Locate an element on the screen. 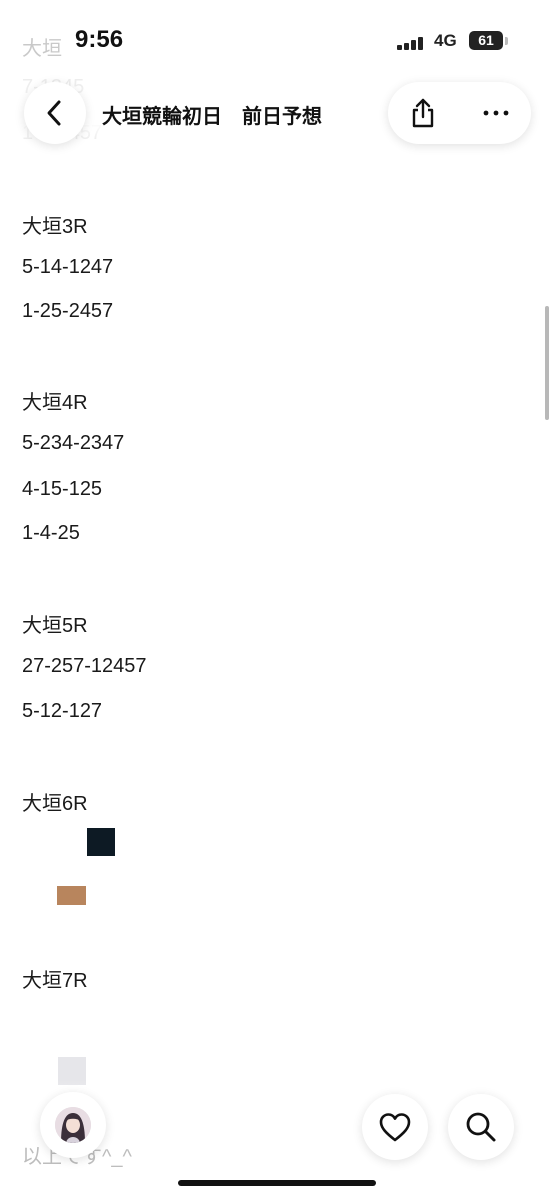 The width and height of the screenshot is (554, 1200). share-button is located at coordinates (423, 113).